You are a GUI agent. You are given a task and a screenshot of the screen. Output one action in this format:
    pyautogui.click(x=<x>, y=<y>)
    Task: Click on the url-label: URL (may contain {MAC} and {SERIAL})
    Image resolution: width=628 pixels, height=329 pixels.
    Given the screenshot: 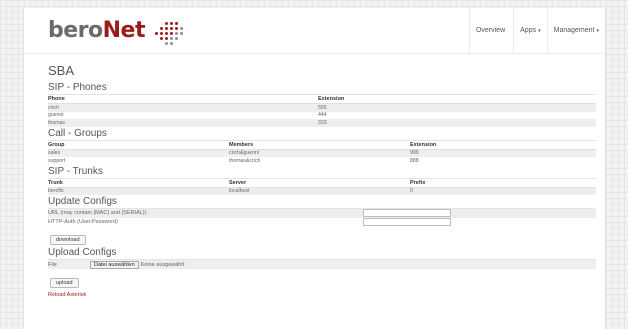 What is the action you would take?
    pyautogui.click(x=97, y=213)
    